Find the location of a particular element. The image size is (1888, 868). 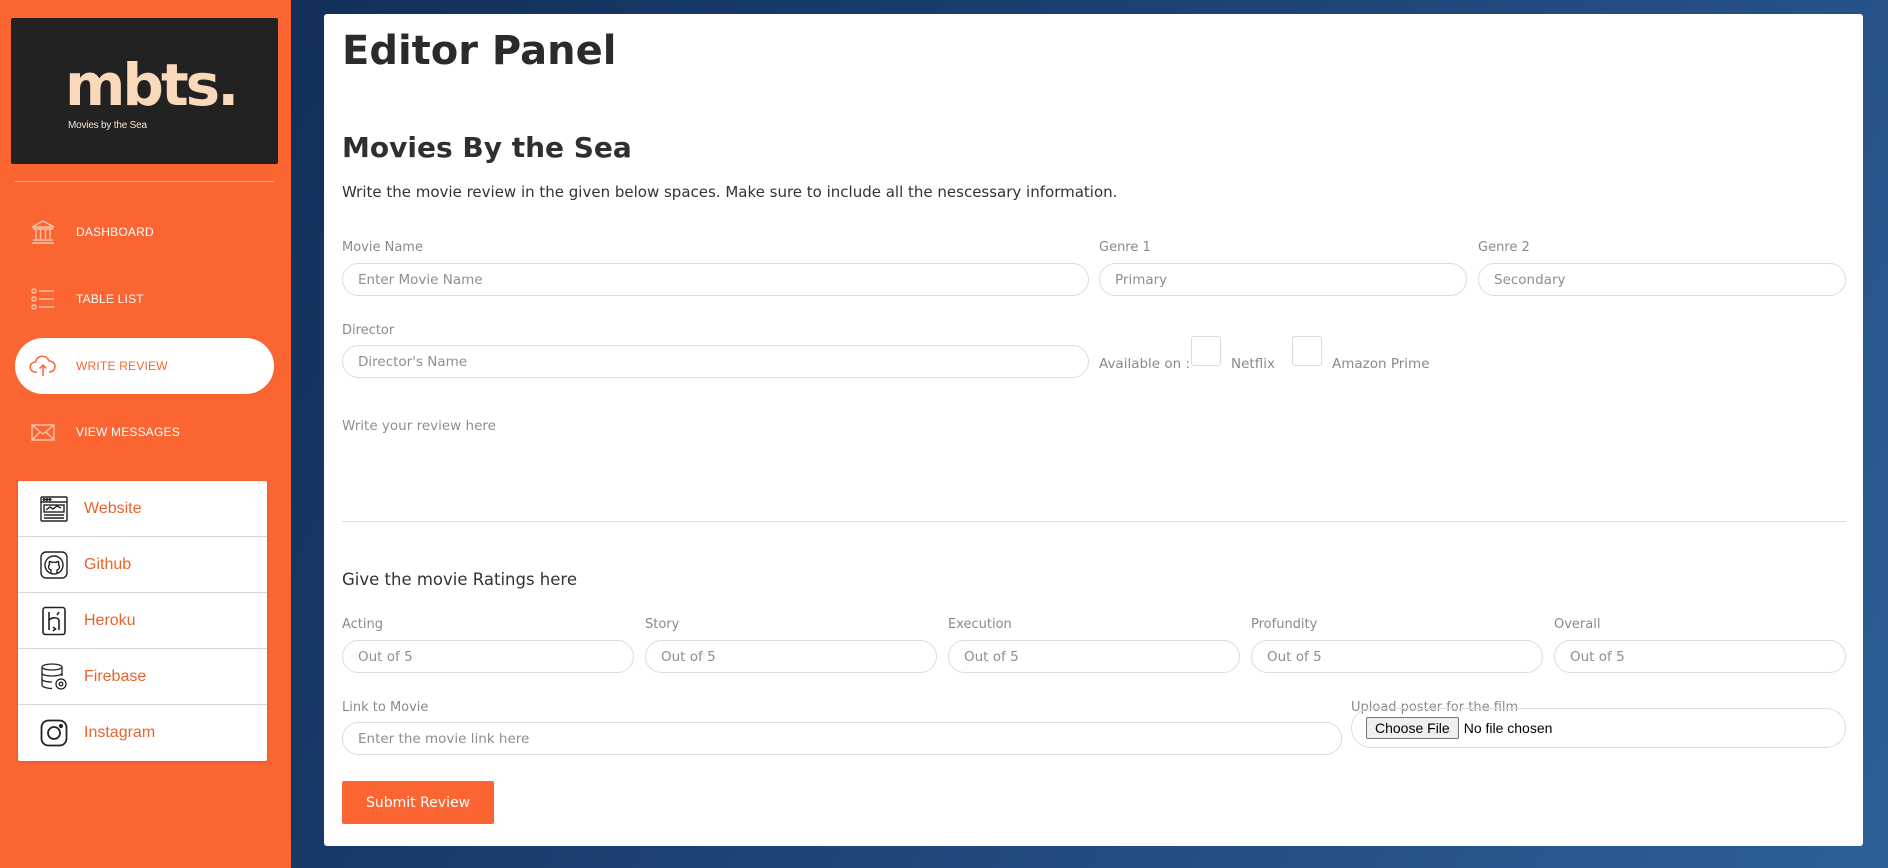

acting-label: Acting is located at coordinates (363, 624).